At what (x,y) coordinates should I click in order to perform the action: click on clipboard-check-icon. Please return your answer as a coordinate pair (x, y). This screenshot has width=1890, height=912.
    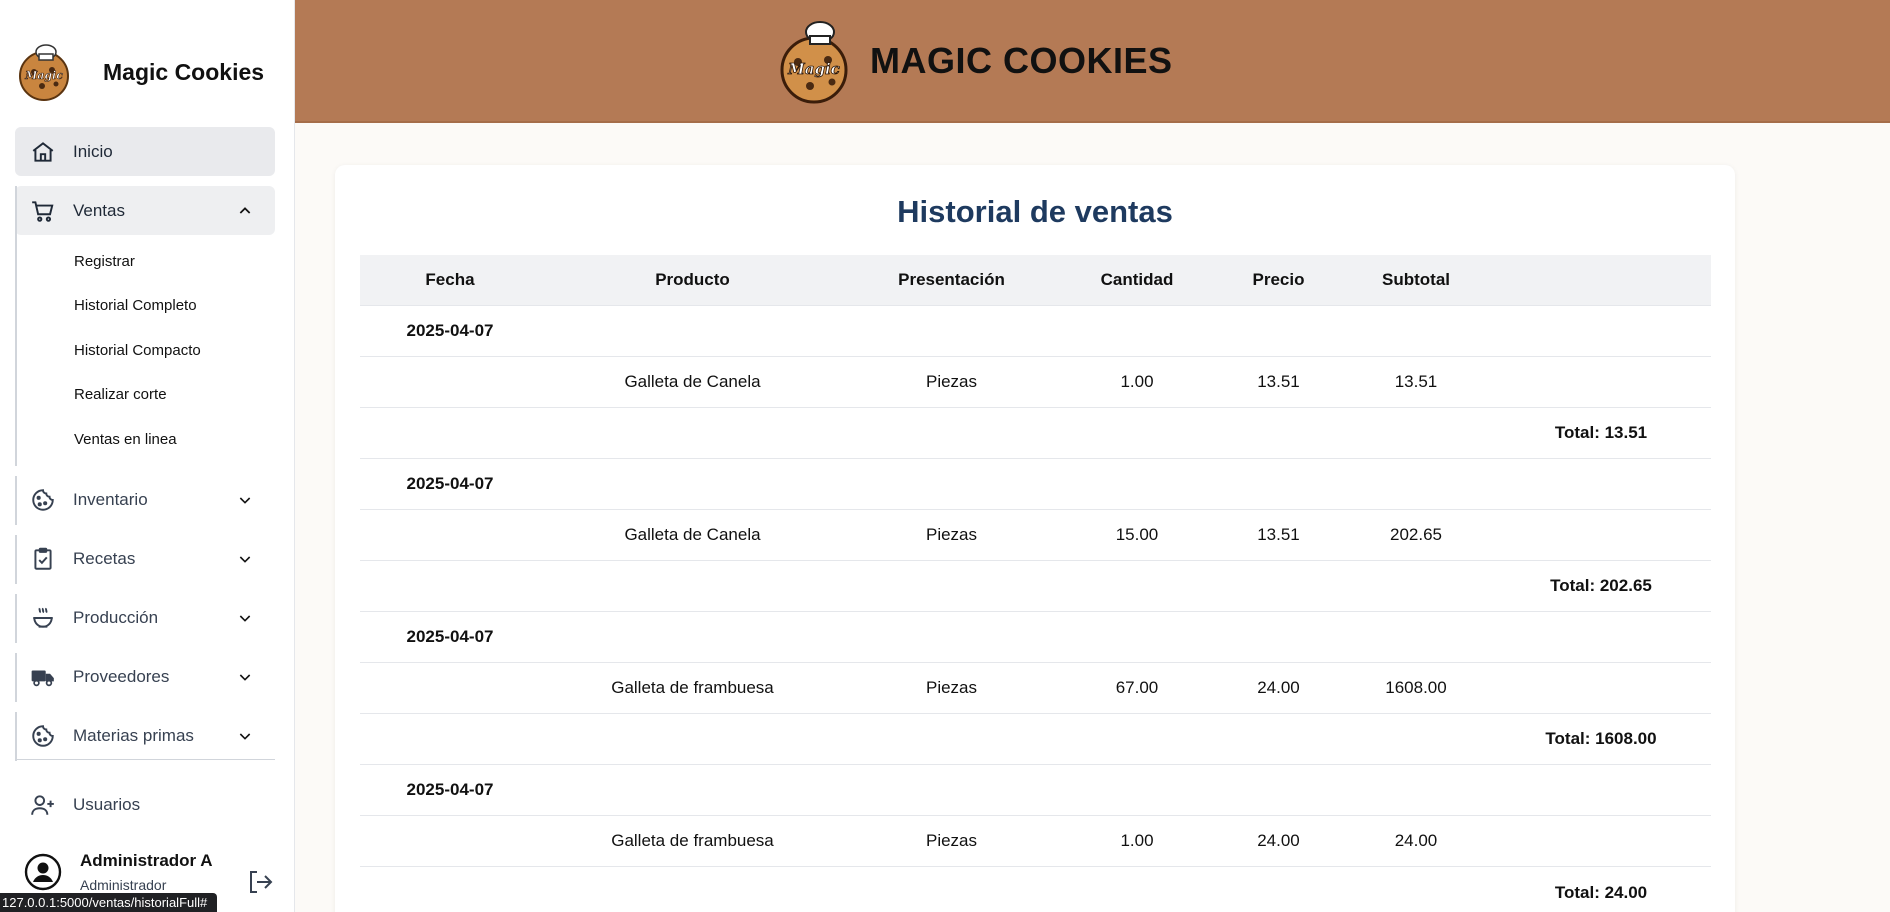
    Looking at the image, I should click on (43, 559).